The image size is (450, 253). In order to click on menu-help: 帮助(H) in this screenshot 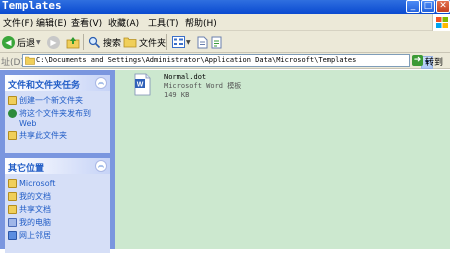, I will do `click(201, 22)`.